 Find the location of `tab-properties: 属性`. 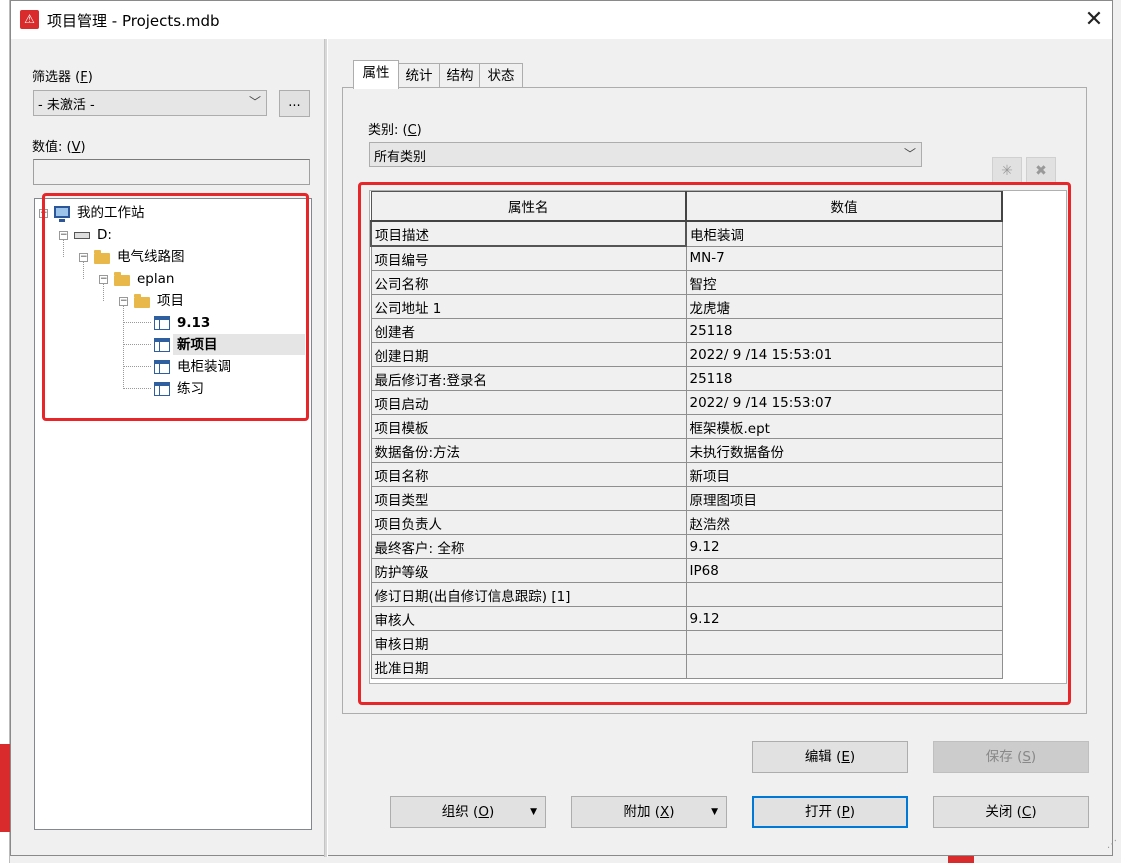

tab-properties: 属性 is located at coordinates (376, 74).